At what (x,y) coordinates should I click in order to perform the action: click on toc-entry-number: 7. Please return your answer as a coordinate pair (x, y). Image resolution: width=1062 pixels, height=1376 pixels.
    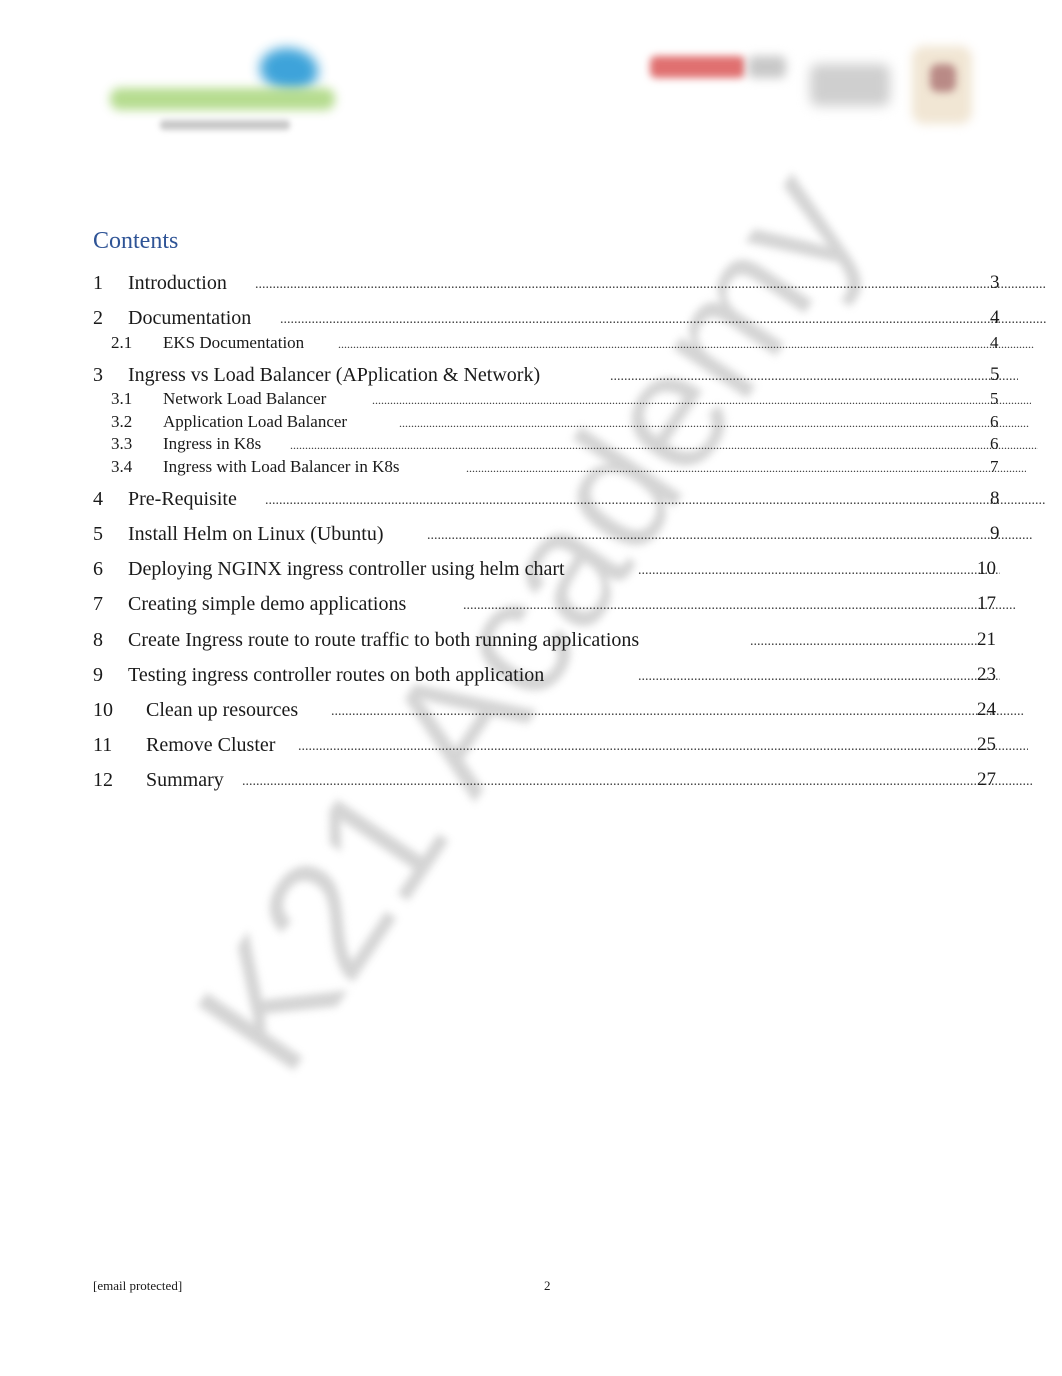
    Looking at the image, I should click on (98, 604).